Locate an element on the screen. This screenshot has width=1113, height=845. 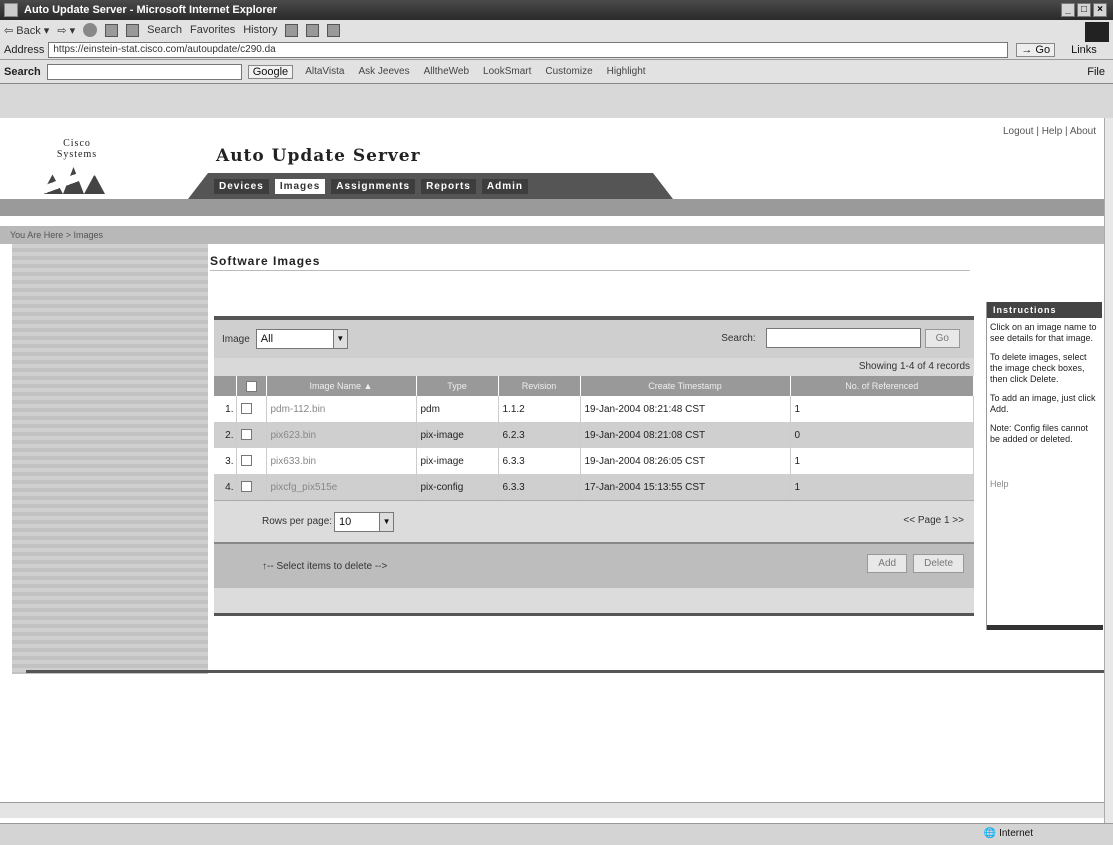
window-controls: _ □ × is located at coordinates (1084, 10).